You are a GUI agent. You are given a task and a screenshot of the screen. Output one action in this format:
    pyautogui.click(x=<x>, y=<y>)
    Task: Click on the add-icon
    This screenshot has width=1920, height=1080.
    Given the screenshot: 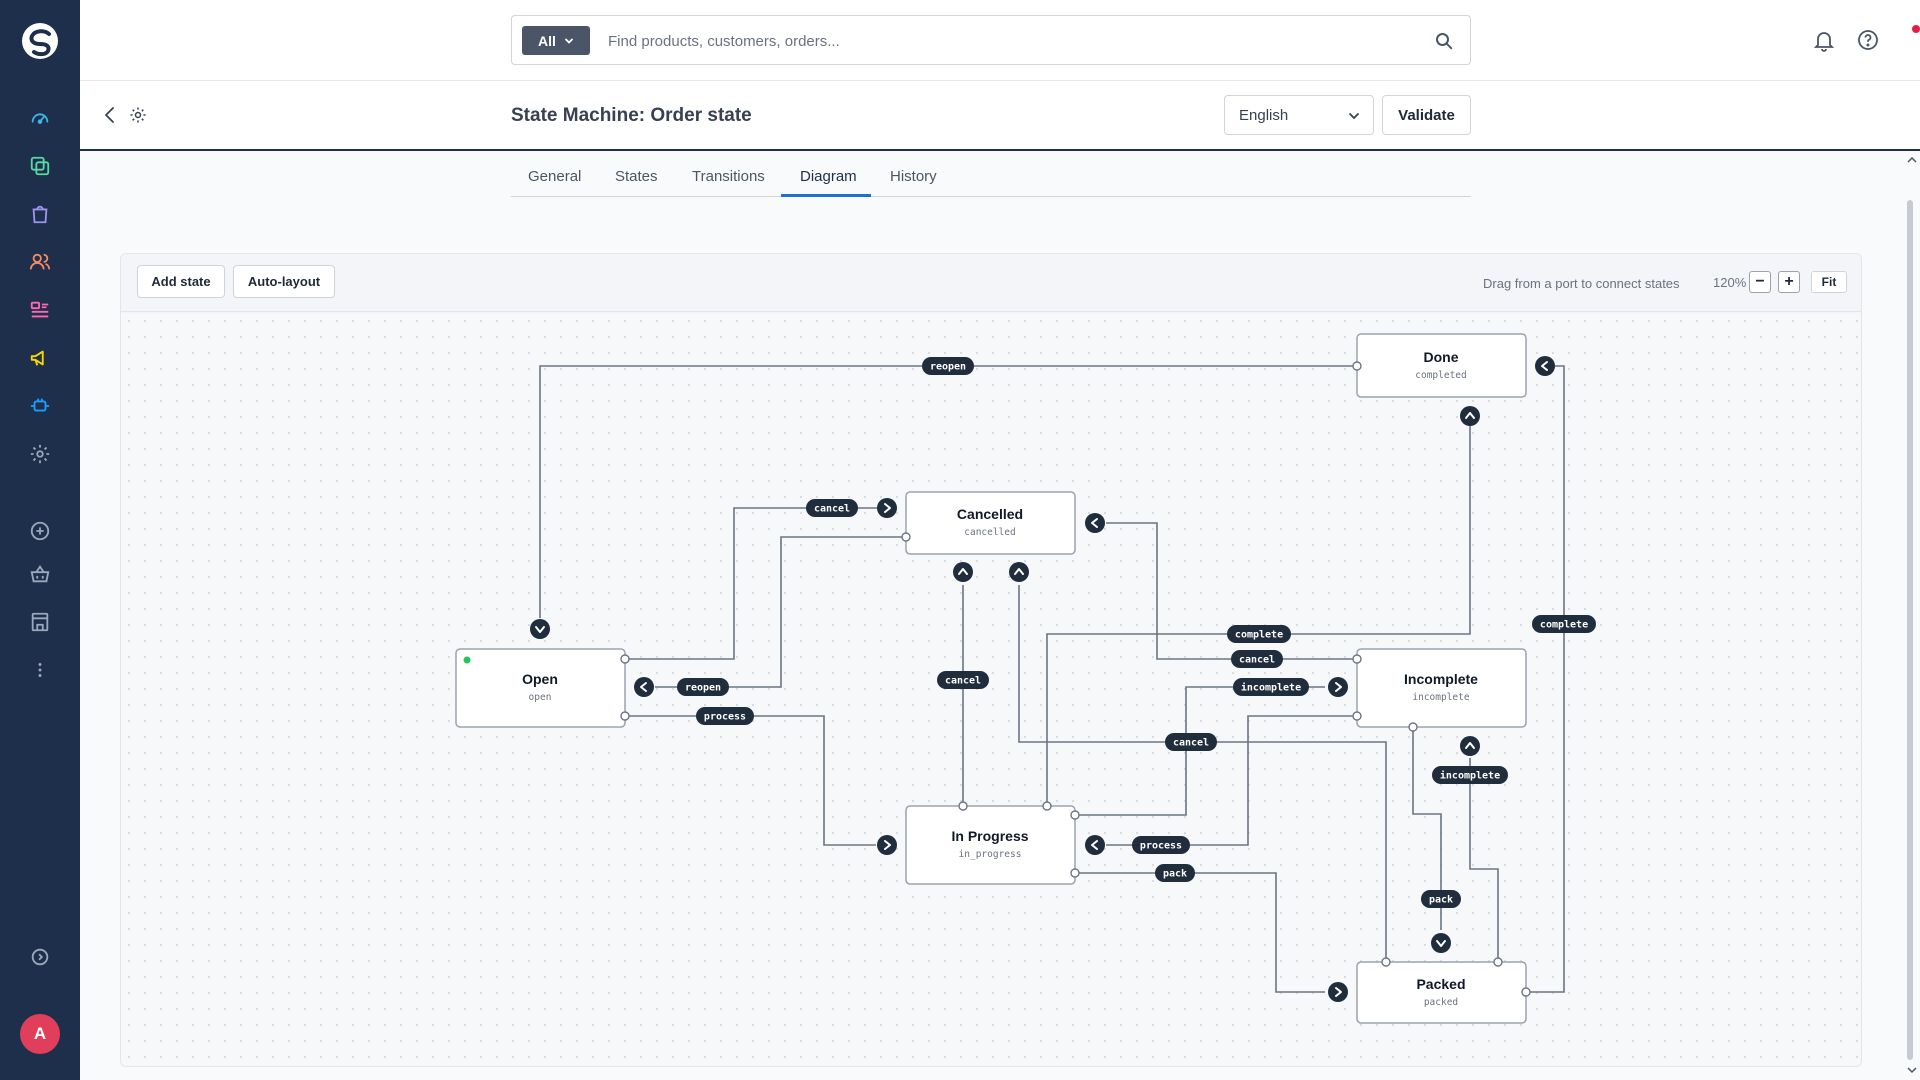 What is the action you would take?
    pyautogui.click(x=40, y=531)
    